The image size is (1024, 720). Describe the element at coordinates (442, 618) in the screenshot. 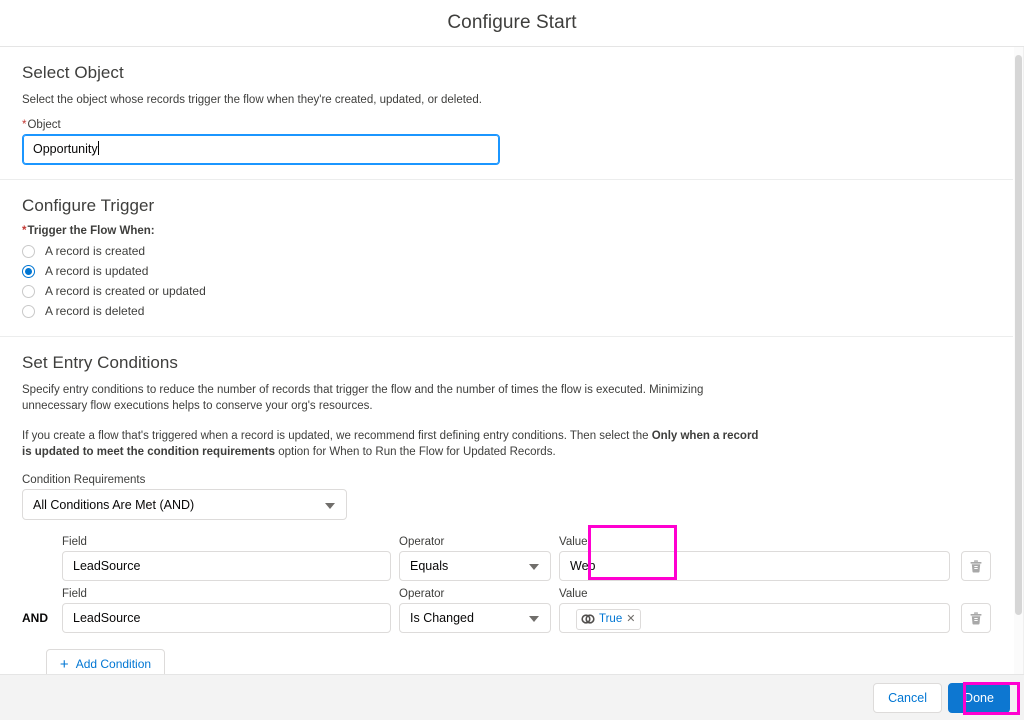

I see `operator-value-2: Is Changed` at that location.